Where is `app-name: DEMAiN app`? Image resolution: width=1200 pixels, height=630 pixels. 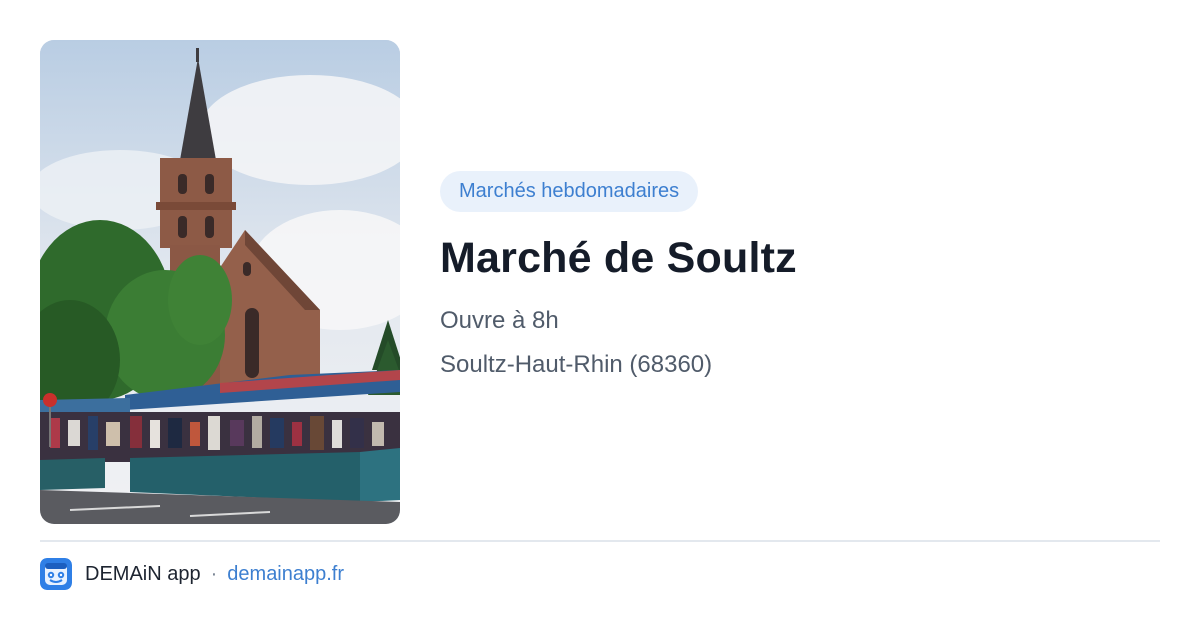
app-name: DEMAiN app is located at coordinates (143, 573).